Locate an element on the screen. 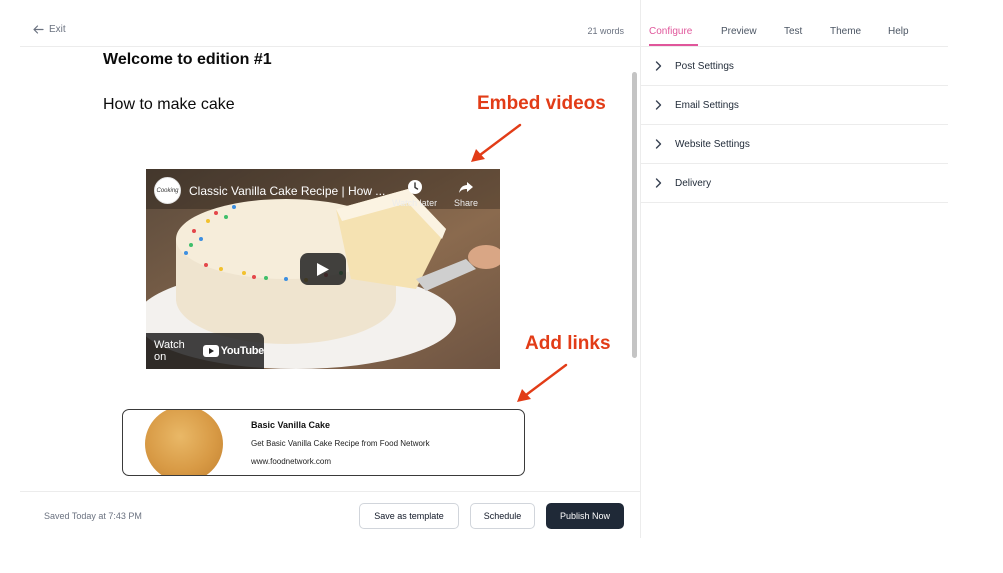 The height and width of the screenshot is (573, 1003). section-label: Post Settings is located at coordinates (704, 66).